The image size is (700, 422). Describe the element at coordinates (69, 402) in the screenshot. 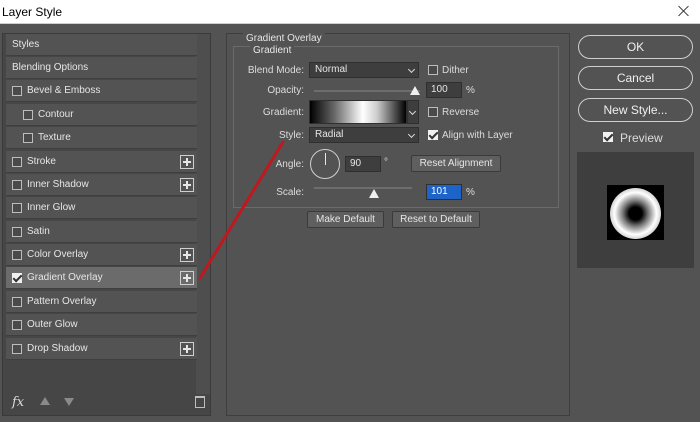

I see `move-down-icon` at that location.